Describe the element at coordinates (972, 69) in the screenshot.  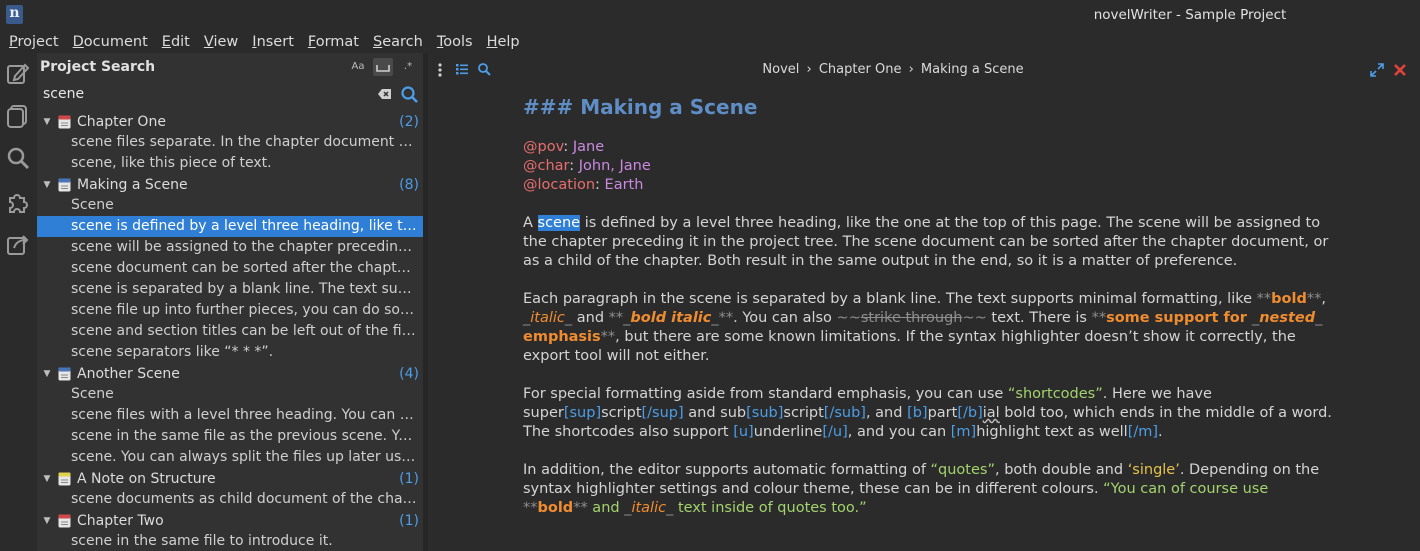
I see `breadcrumb-item: Making a Scene` at that location.